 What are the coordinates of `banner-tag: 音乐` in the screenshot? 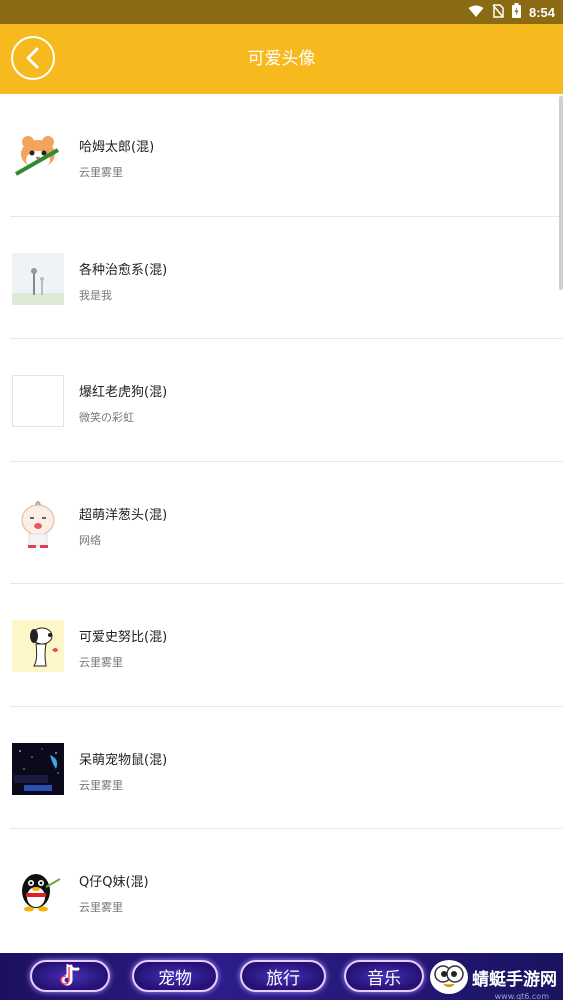 It's located at (384, 976).